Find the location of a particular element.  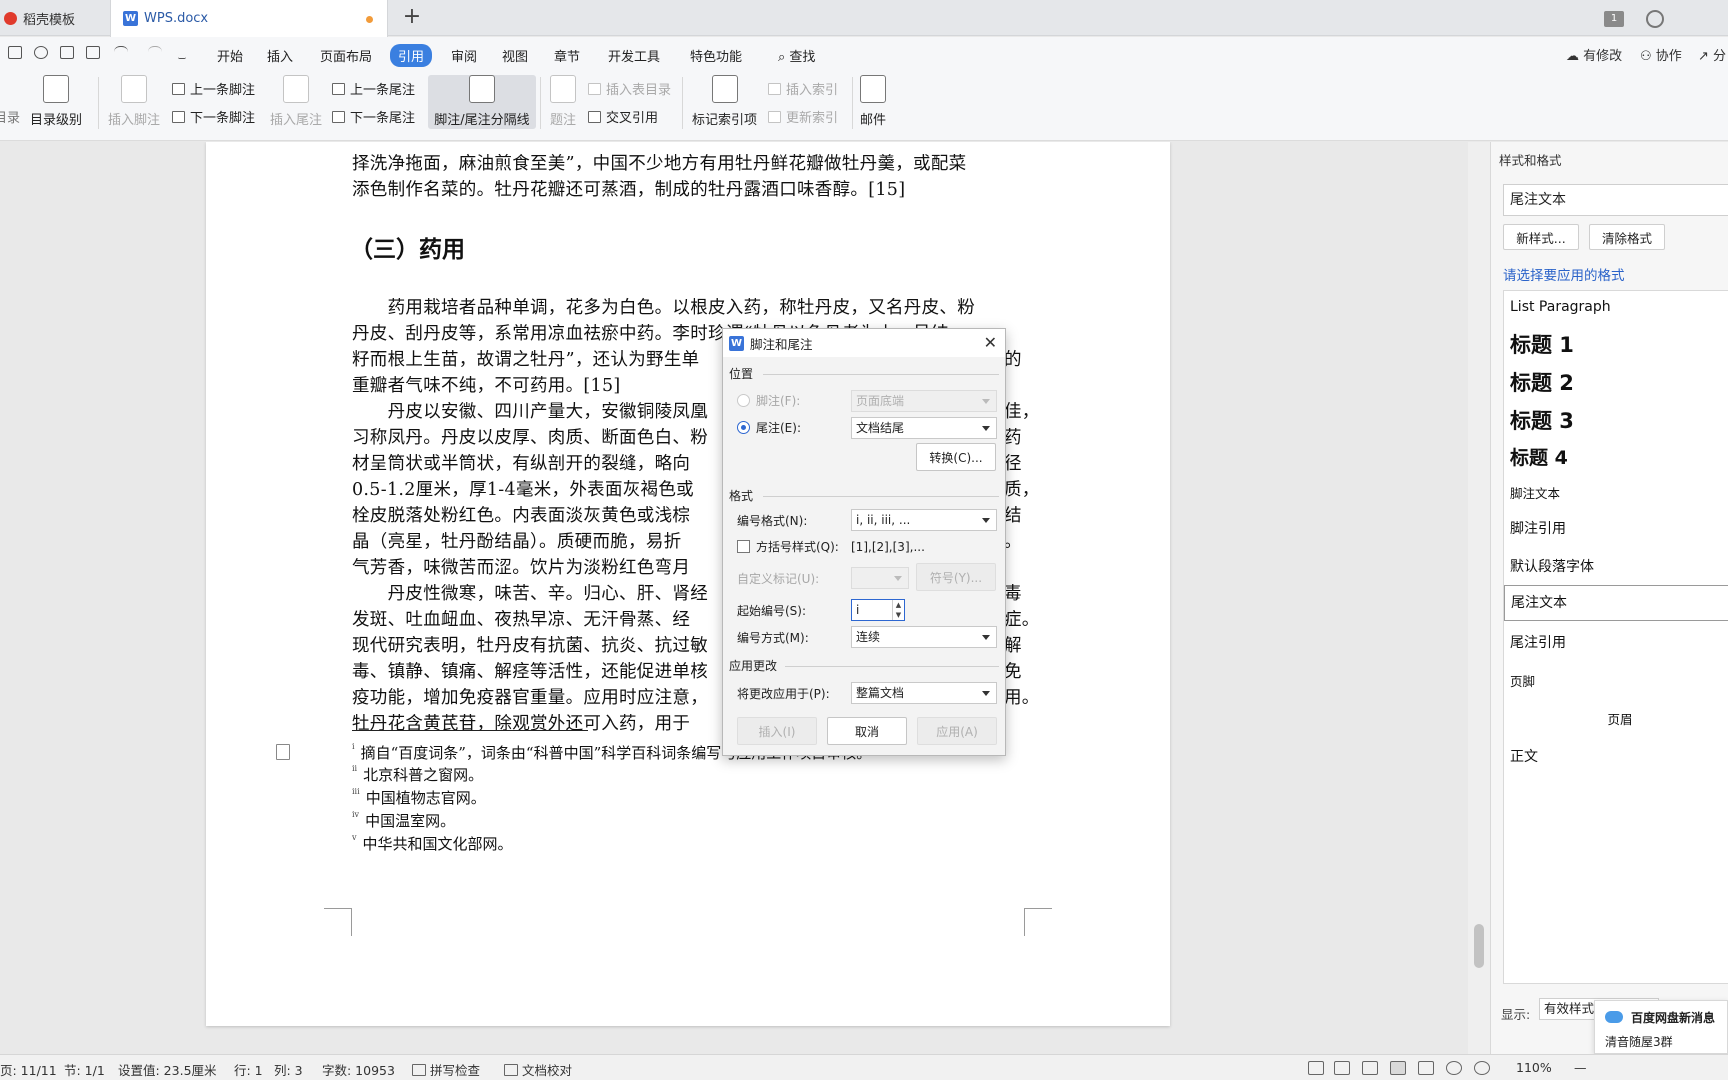

skin-icon is located at coordinates (1655, 19).